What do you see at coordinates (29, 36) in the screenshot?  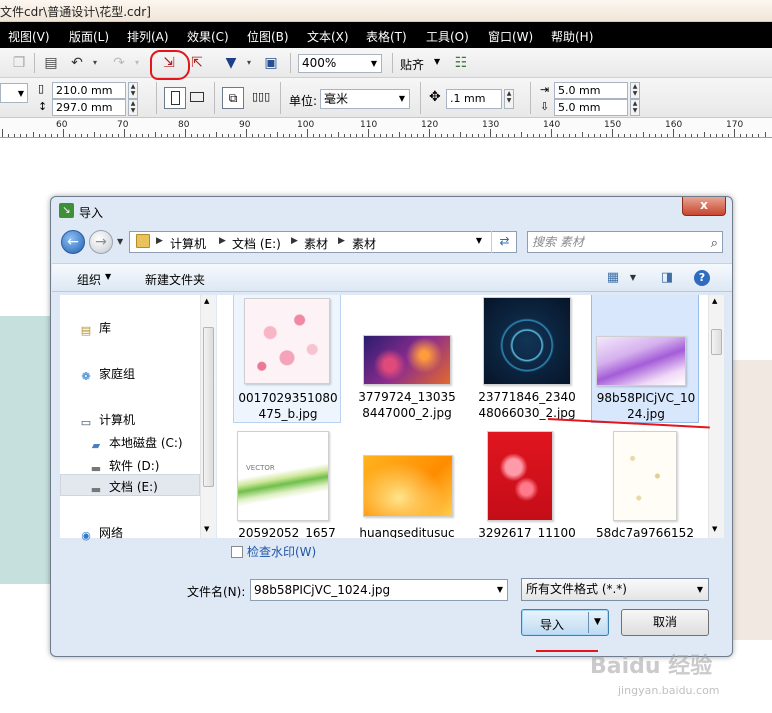 I see `menu-view: 视图(V)` at bounding box center [29, 36].